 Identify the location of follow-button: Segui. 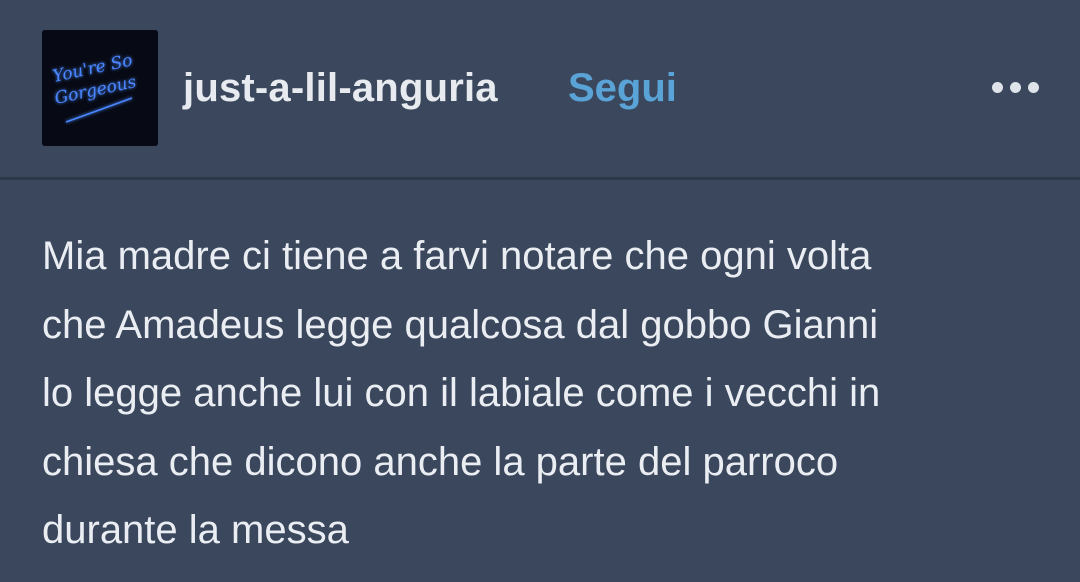
(622, 88).